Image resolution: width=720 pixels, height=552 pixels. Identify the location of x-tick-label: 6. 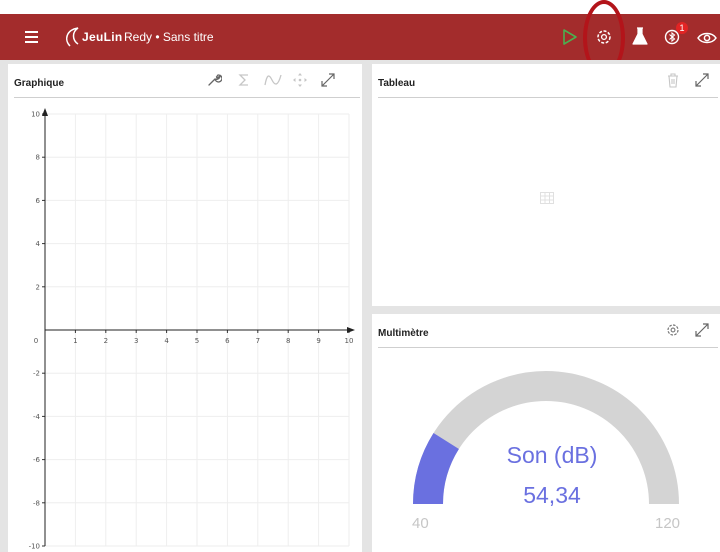
(227, 341).